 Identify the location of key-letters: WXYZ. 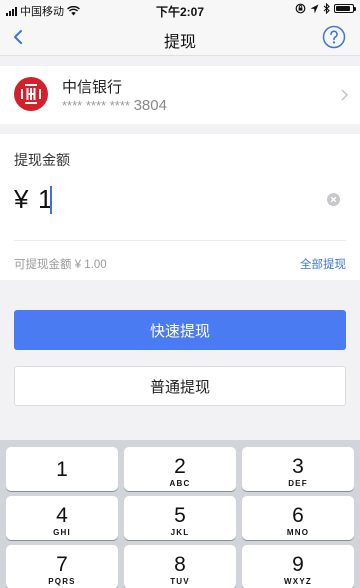
(298, 581).